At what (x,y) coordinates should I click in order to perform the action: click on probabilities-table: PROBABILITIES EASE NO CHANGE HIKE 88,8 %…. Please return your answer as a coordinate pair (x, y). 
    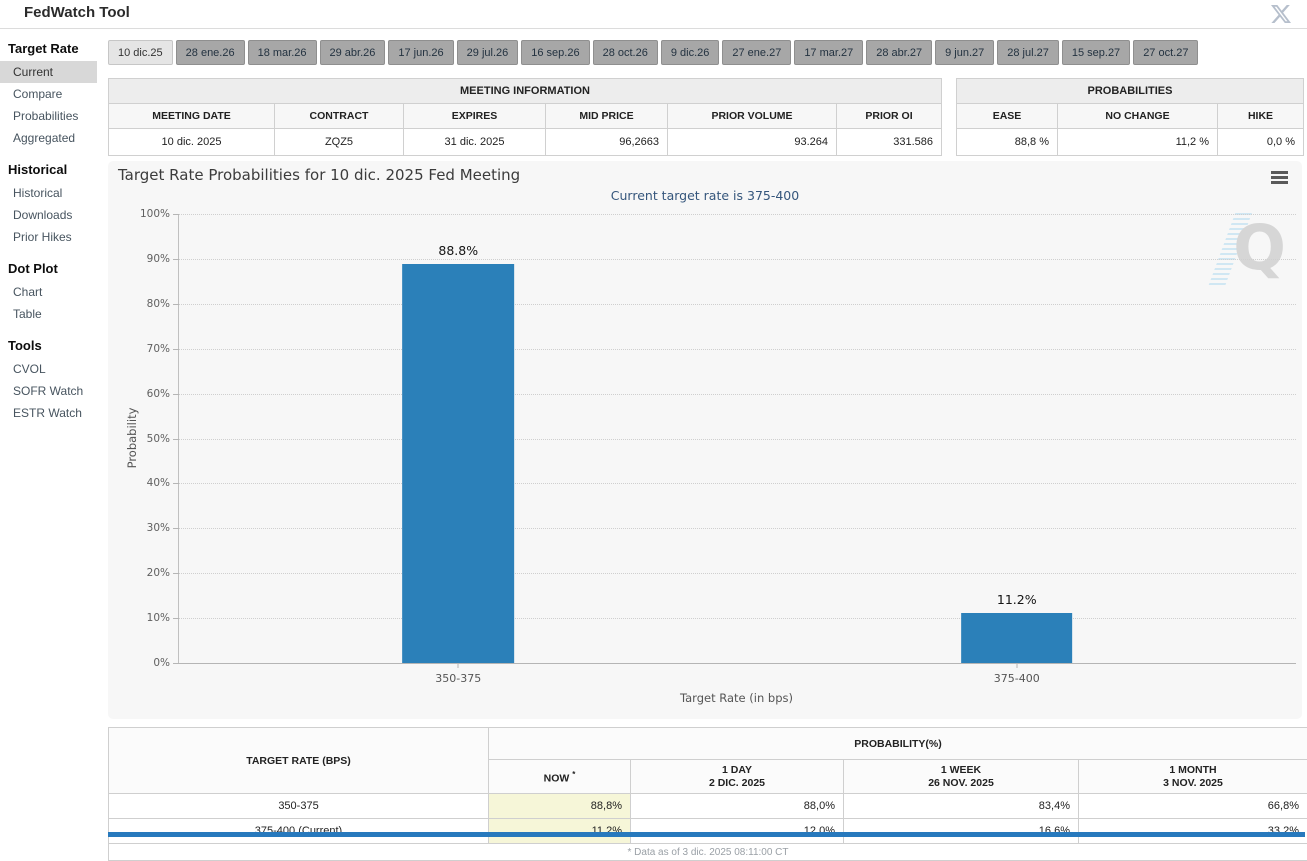
    Looking at the image, I should click on (1130, 117).